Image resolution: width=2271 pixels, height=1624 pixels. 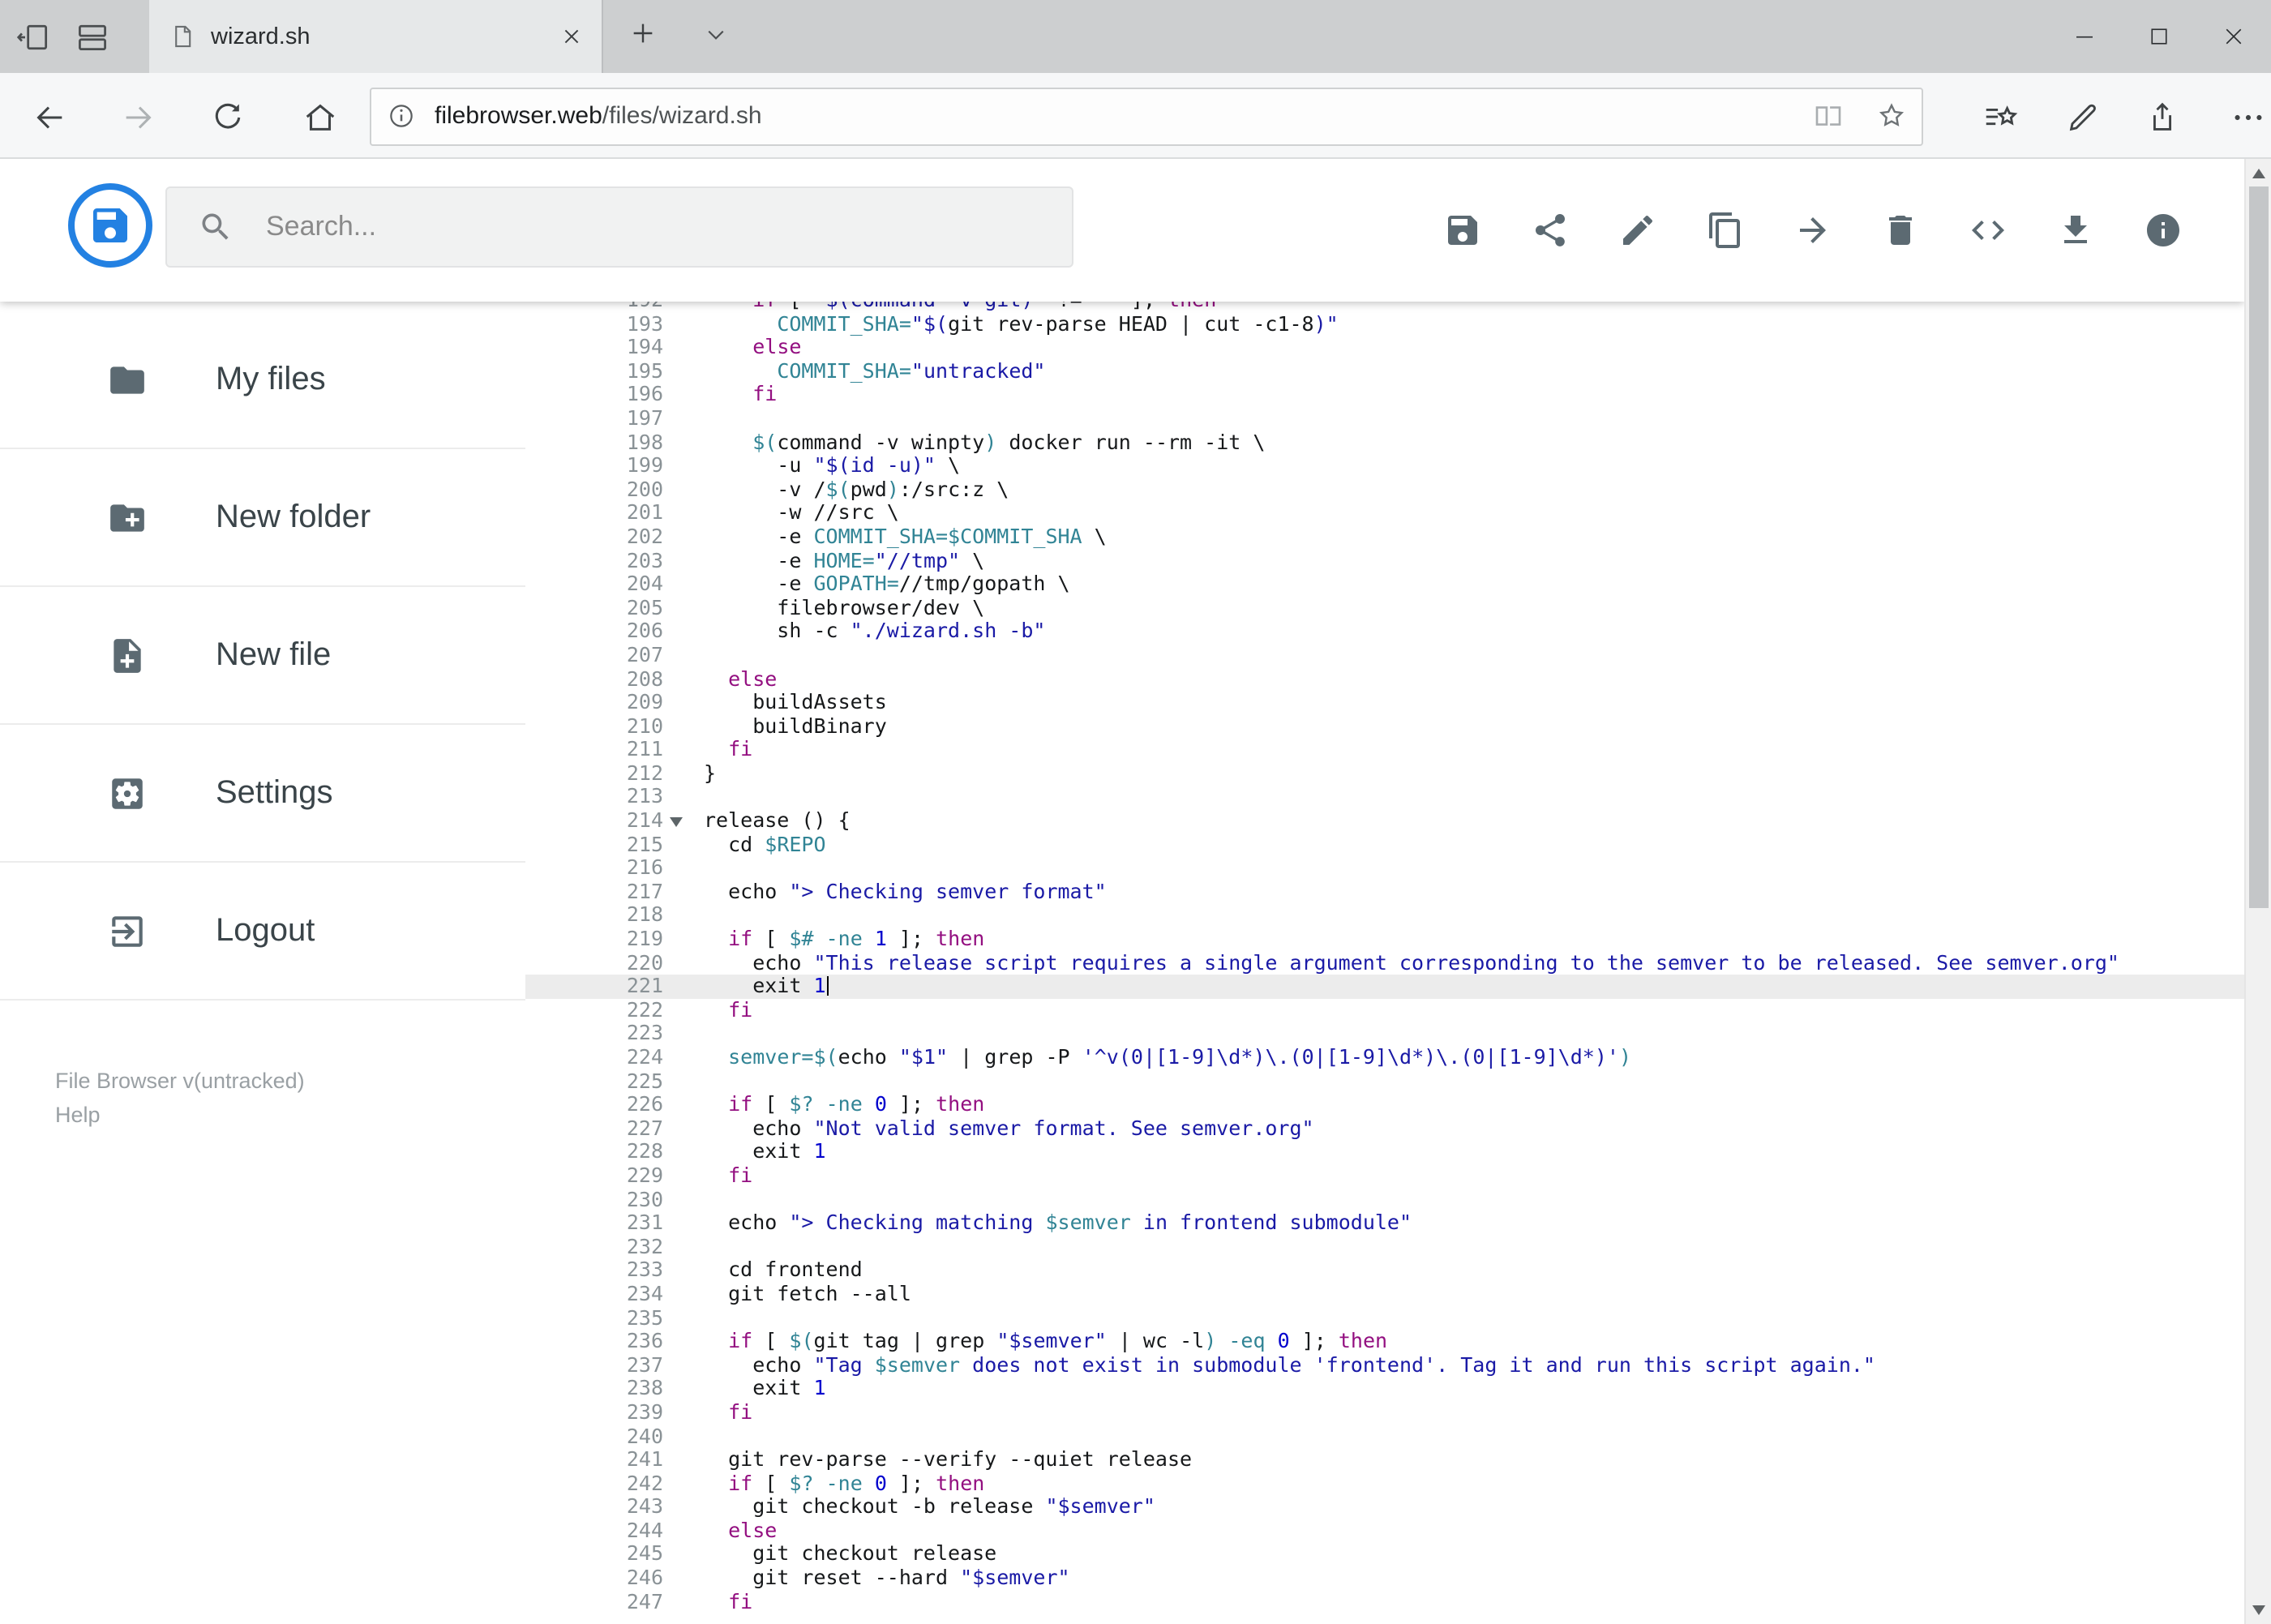 What do you see at coordinates (1384, 844) in the screenshot?
I see `code-line: 215 cd $REPO` at bounding box center [1384, 844].